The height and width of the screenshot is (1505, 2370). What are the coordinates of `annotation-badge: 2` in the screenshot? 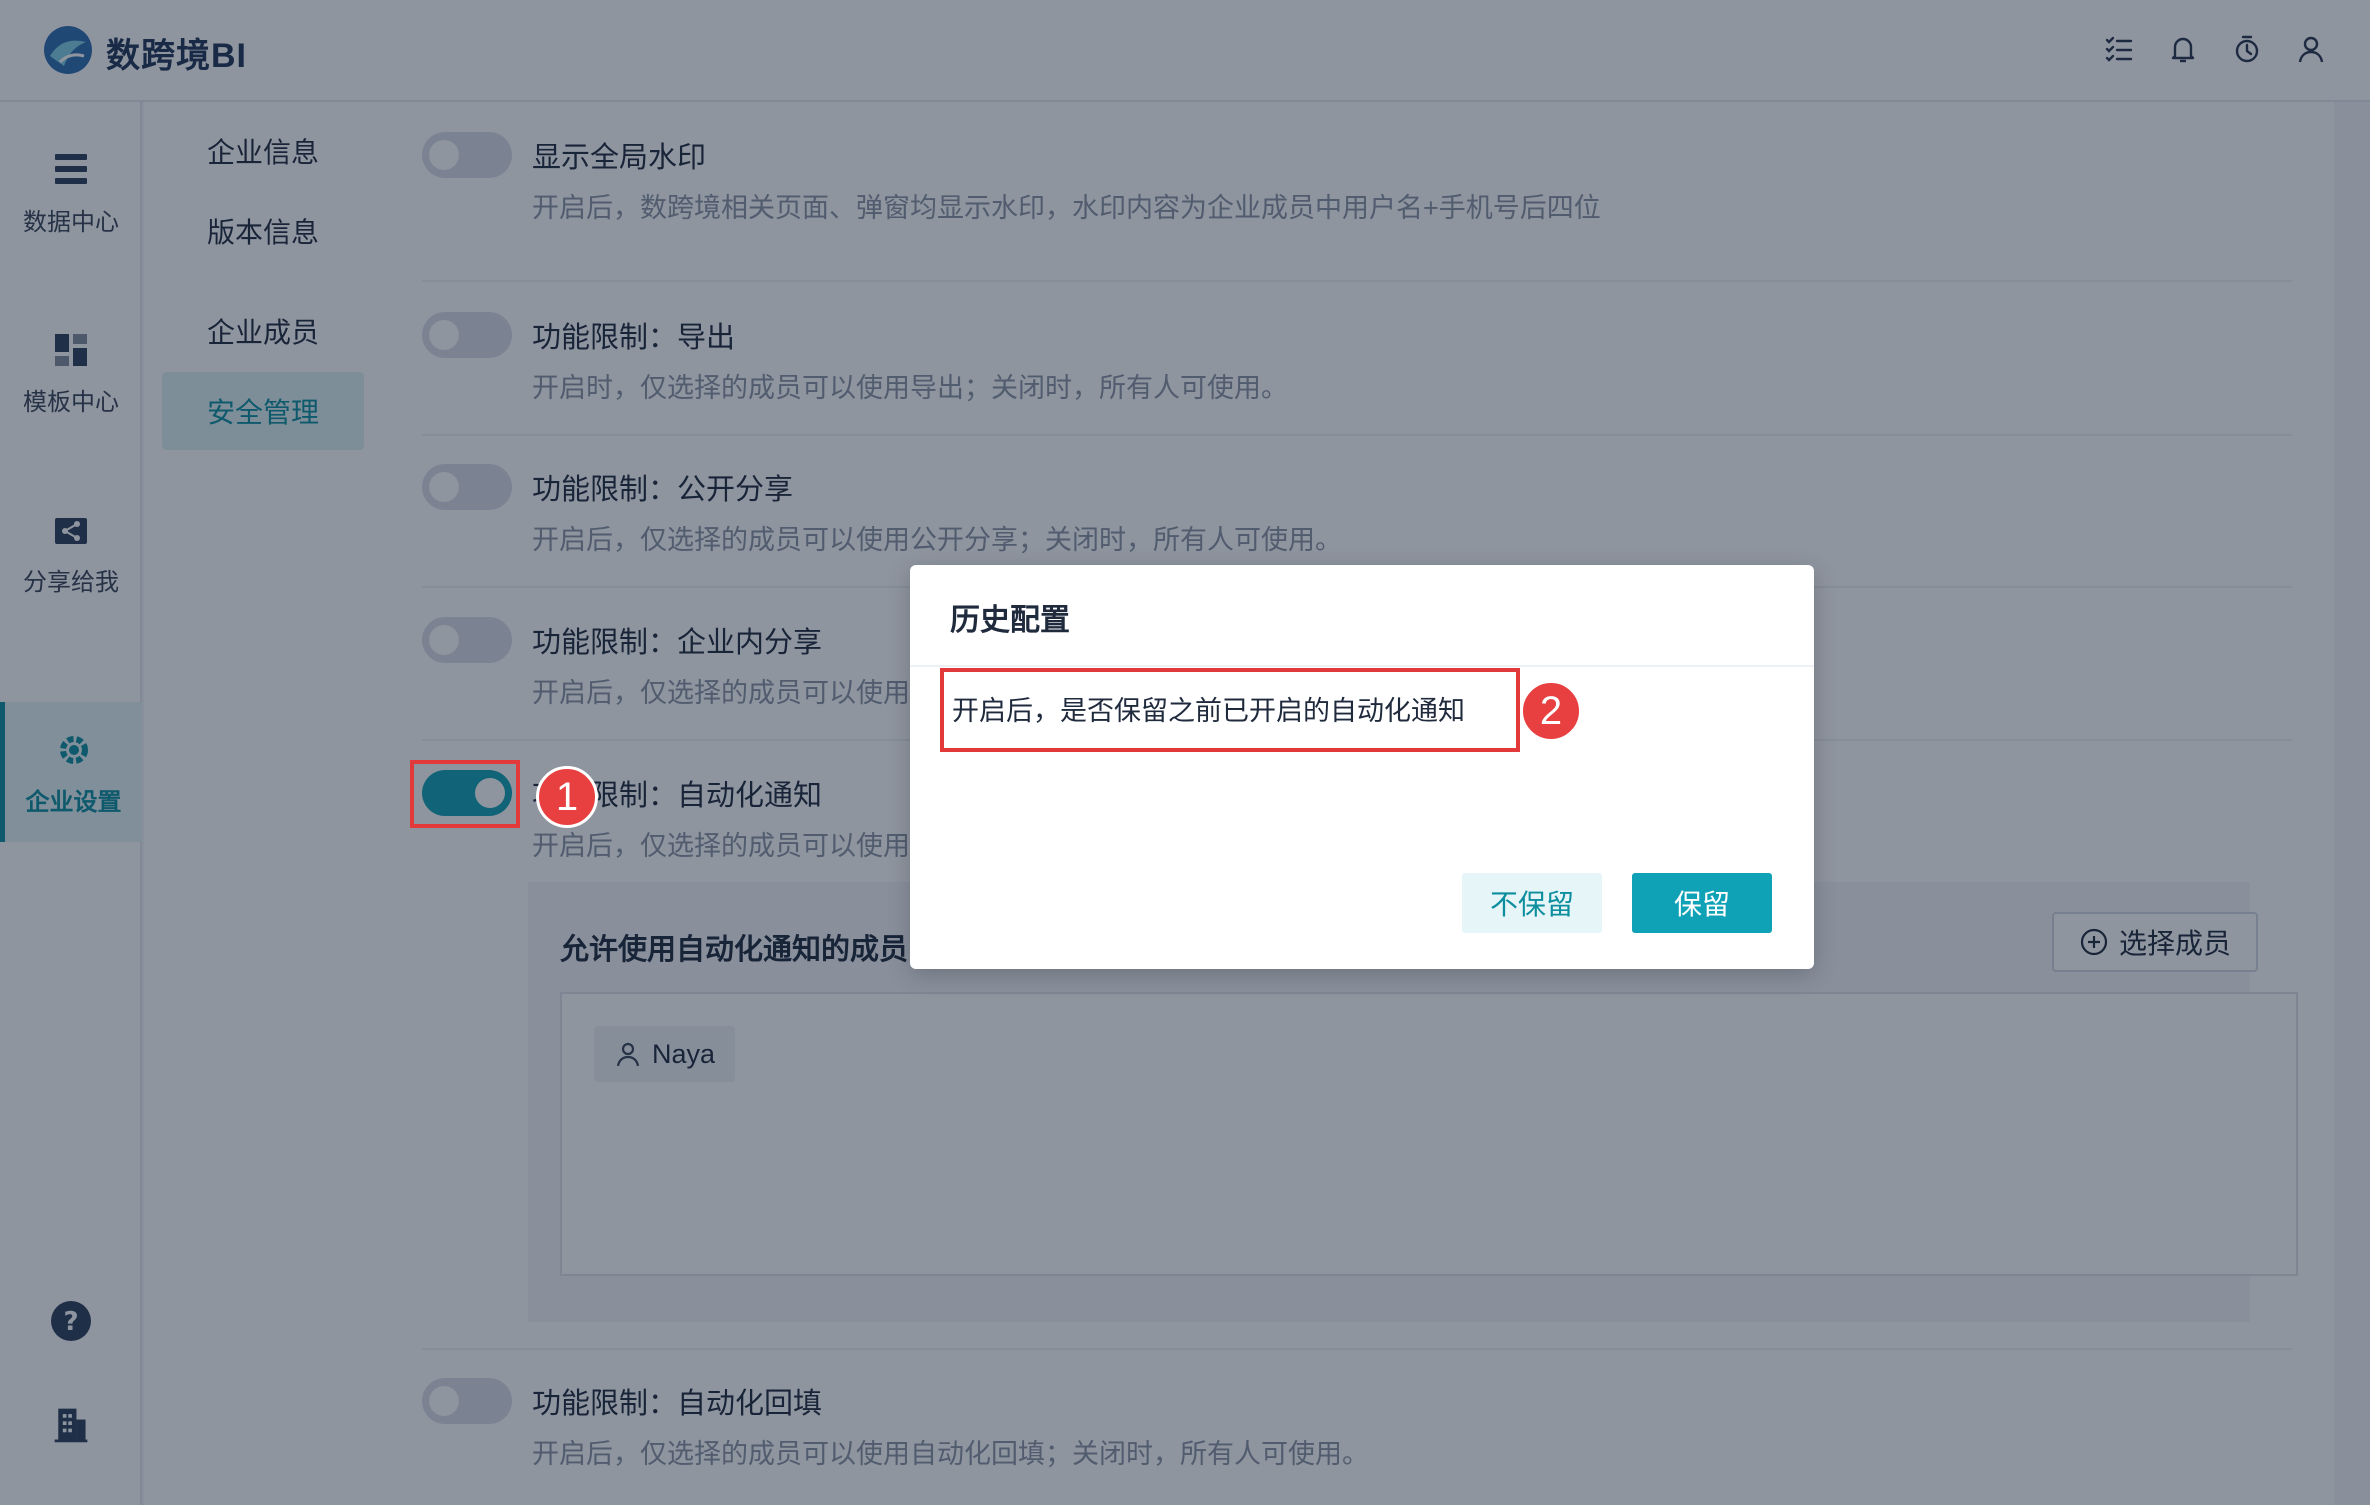 It's located at (1551, 711).